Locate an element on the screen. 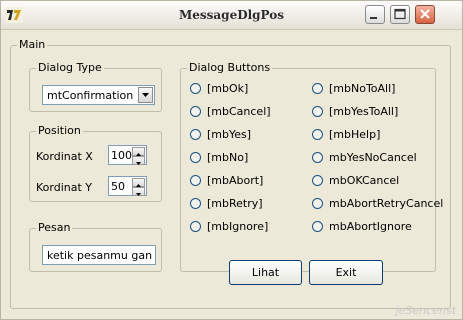 Image resolution: width=463 pixels, height=320 pixels. dropdown-button is located at coordinates (145, 95).